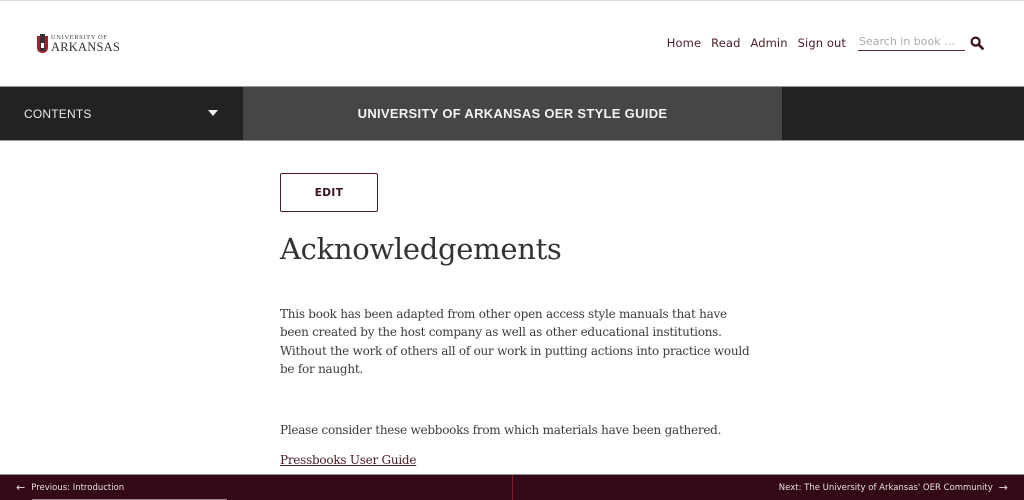  I want to click on logo-line-2: ARKANSAS, so click(85, 47).